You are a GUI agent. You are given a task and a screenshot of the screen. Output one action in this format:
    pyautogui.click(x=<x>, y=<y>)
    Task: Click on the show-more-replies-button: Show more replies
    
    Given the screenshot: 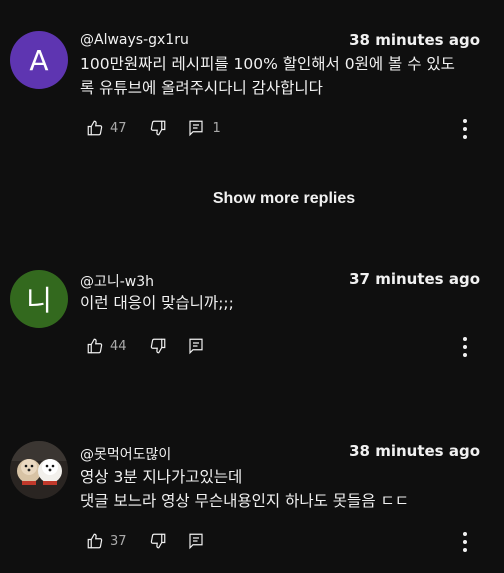 What is the action you would take?
    pyautogui.click(x=252, y=199)
    